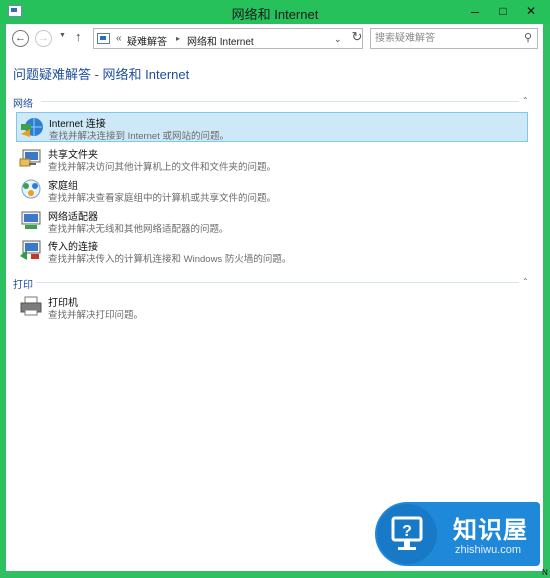 The width and height of the screenshot is (550, 578). What do you see at coordinates (170, 259) in the screenshot?
I see `item-description: 查找并解决传入的计算机连接和 Windows 防火墙的问题。` at bounding box center [170, 259].